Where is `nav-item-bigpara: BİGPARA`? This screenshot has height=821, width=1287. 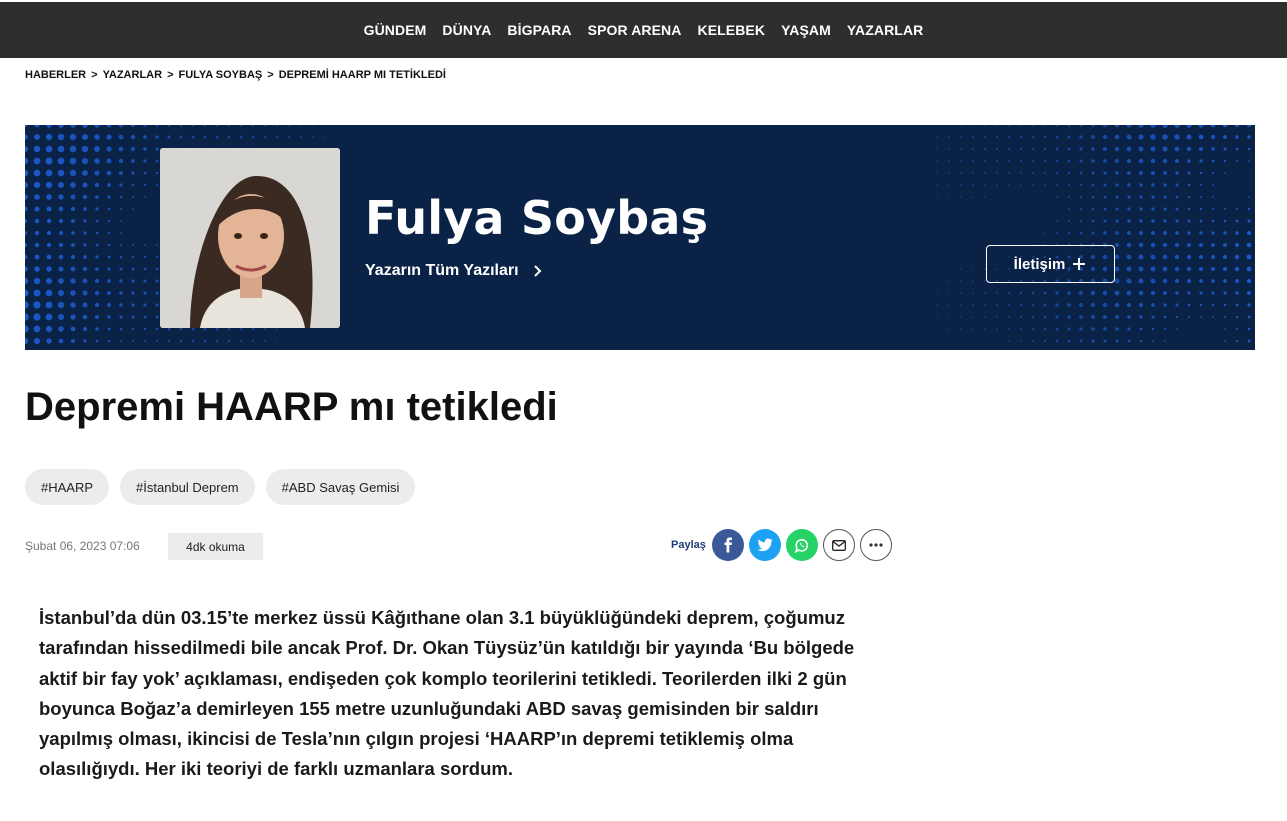 nav-item-bigpara: BİGPARA is located at coordinates (539, 30).